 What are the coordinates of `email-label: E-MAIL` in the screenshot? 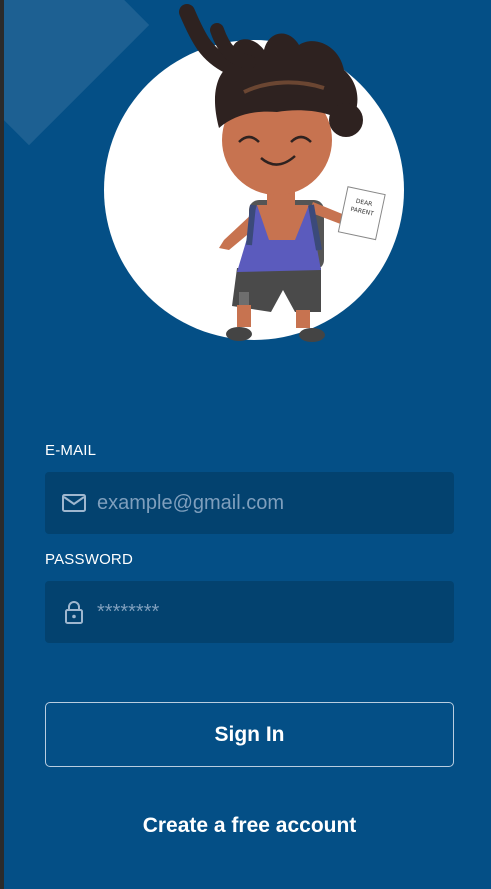 It's located at (71, 450).